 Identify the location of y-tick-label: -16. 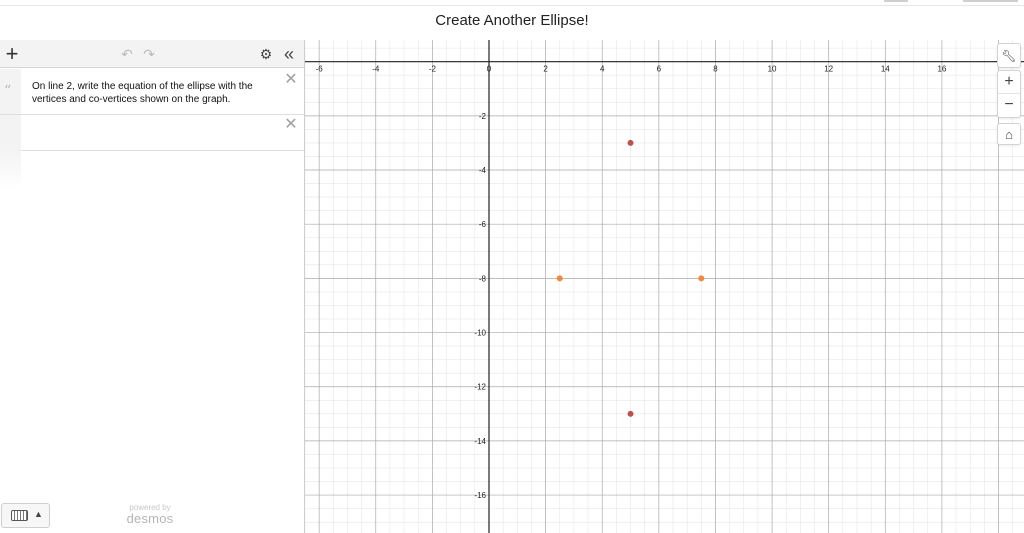
(480, 495).